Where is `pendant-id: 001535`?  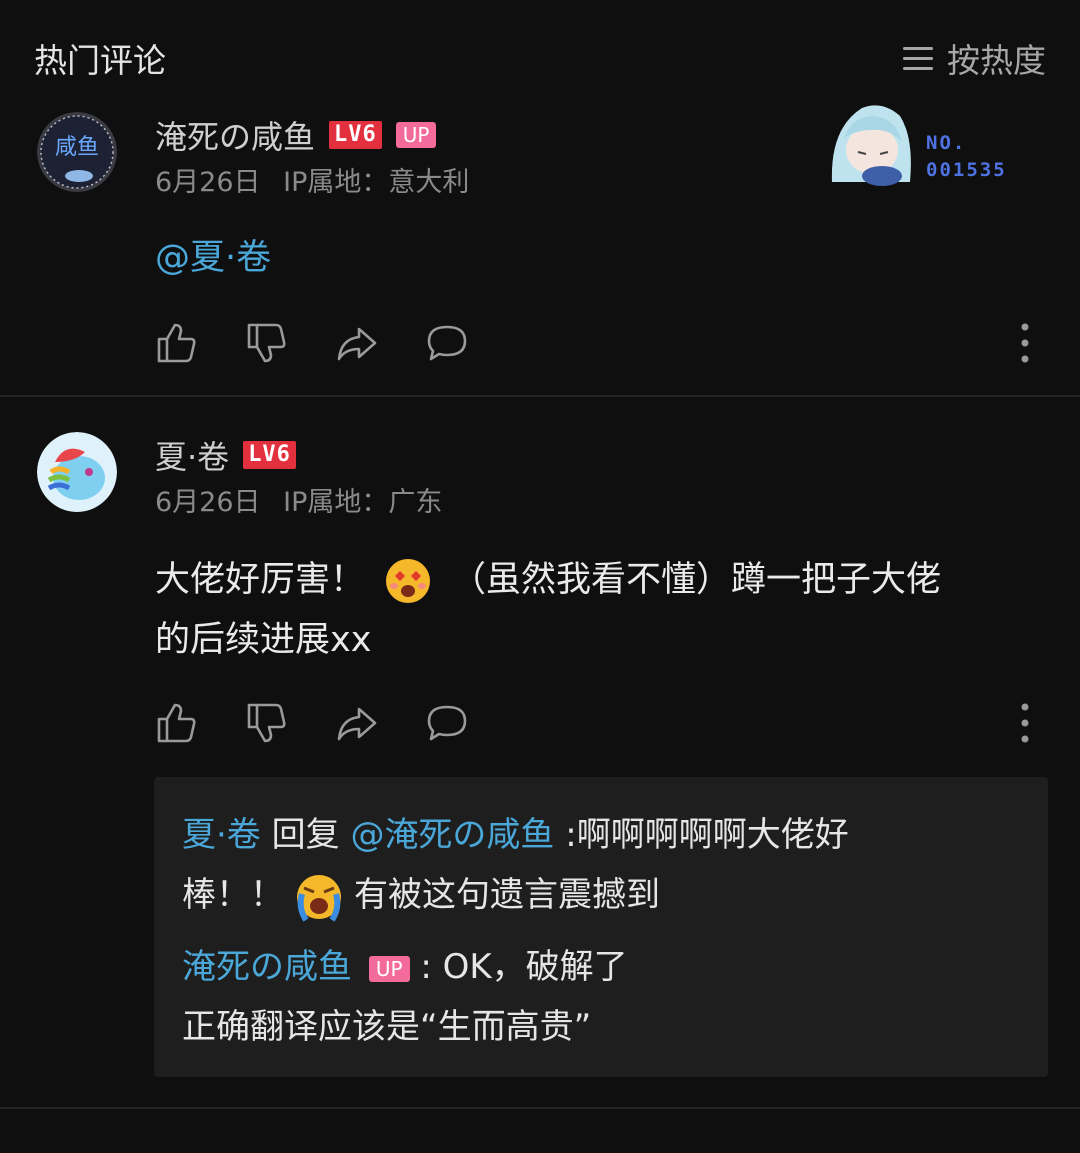
pendant-id: 001535 is located at coordinates (966, 170).